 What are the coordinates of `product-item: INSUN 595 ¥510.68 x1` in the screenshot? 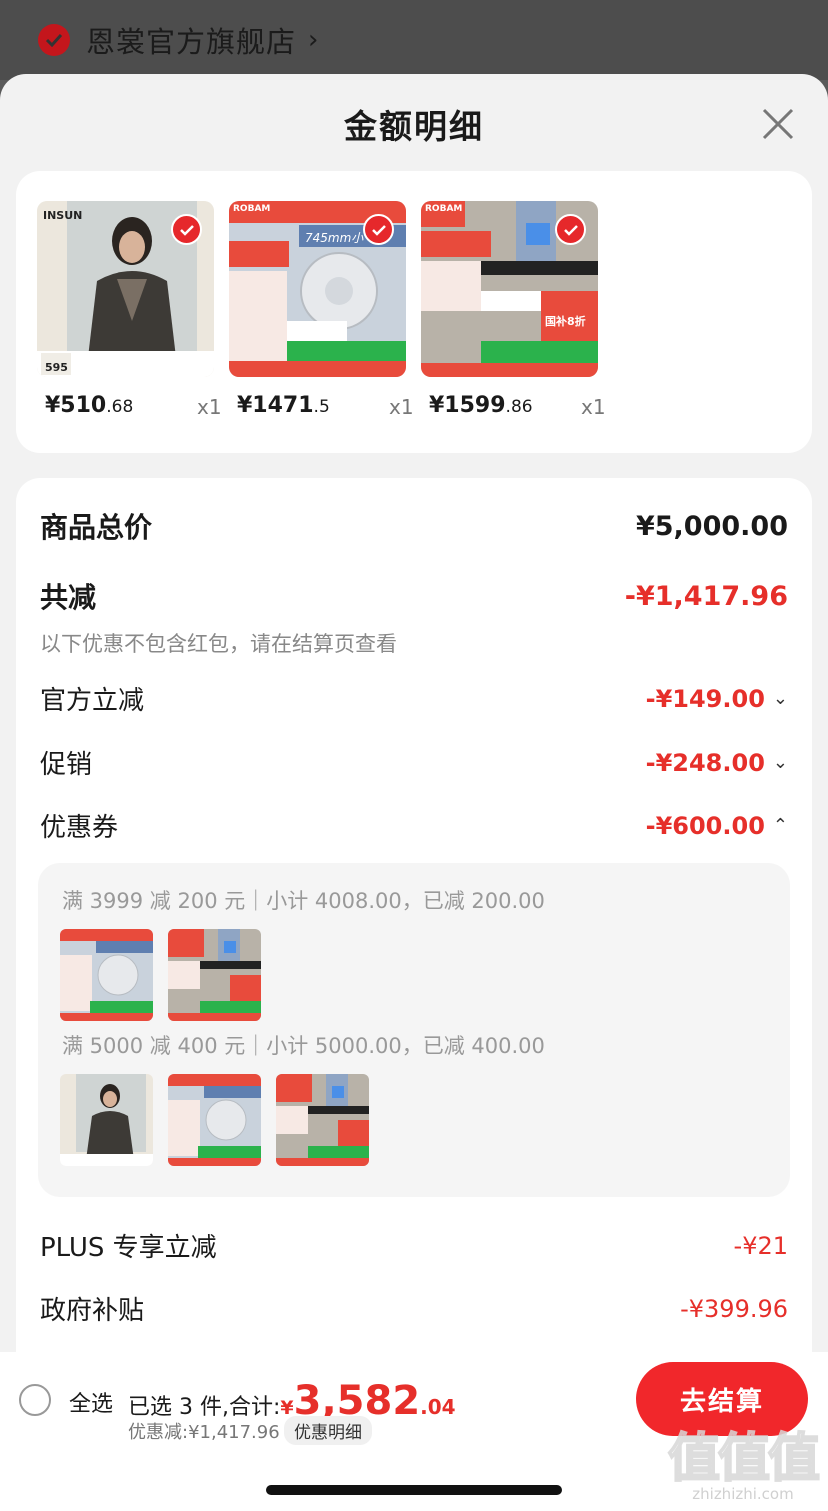 It's located at (129, 310).